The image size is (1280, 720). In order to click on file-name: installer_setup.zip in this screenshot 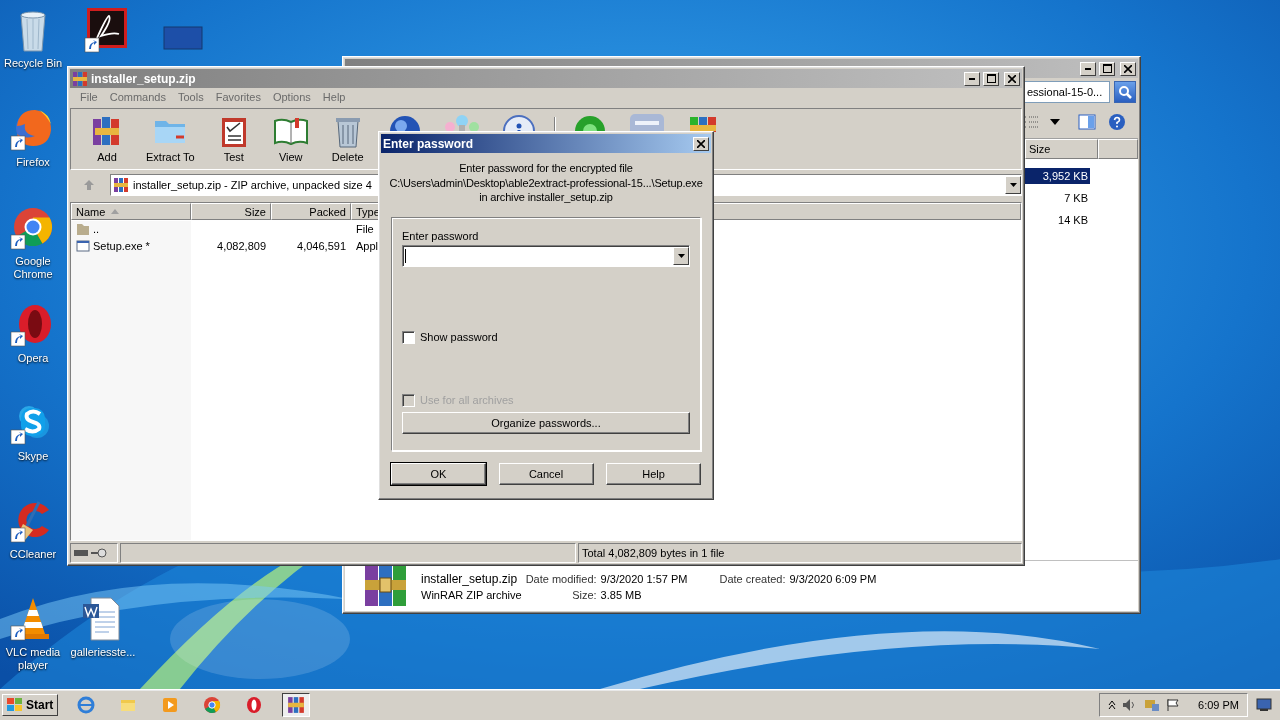, I will do `click(470, 578)`.